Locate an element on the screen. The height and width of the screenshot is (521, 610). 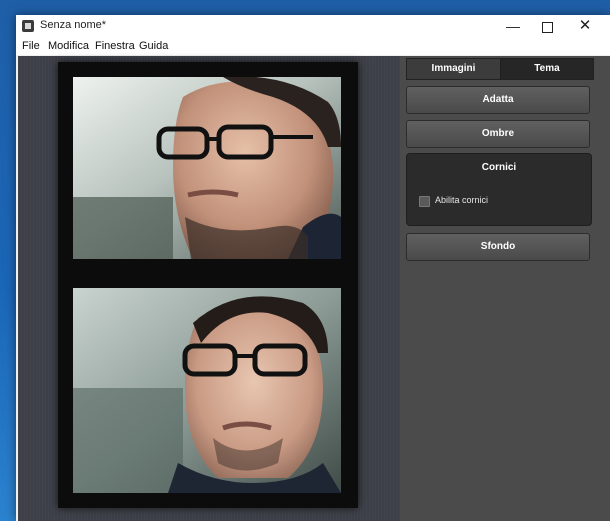
window-title: Senza nome* is located at coordinates (73, 25).